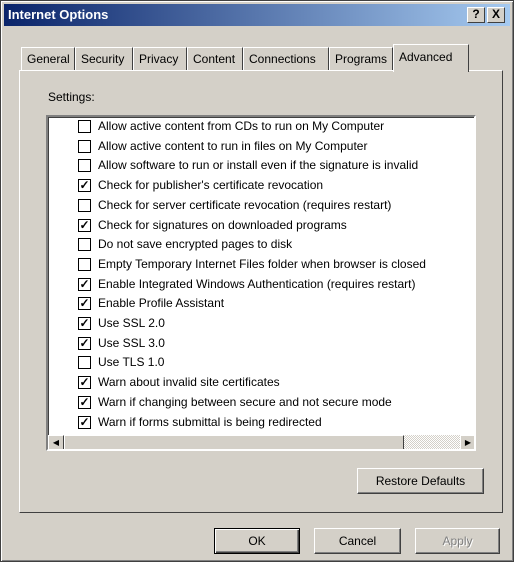 The image size is (514, 562). What do you see at coordinates (58, 14) in the screenshot?
I see `window-title: Internet Options` at bounding box center [58, 14].